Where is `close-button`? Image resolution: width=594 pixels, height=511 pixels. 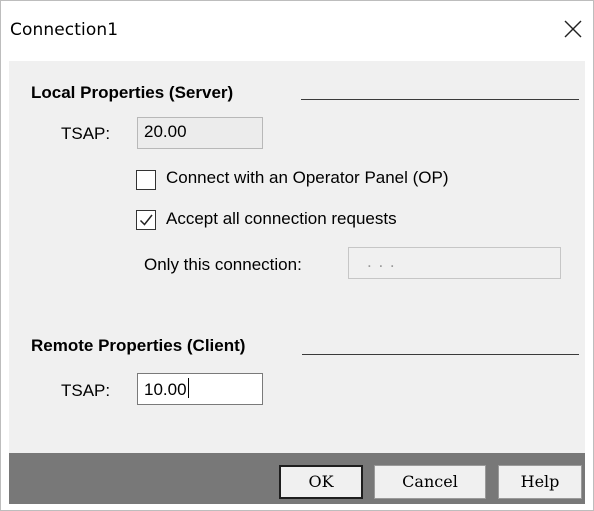 close-button is located at coordinates (573, 29).